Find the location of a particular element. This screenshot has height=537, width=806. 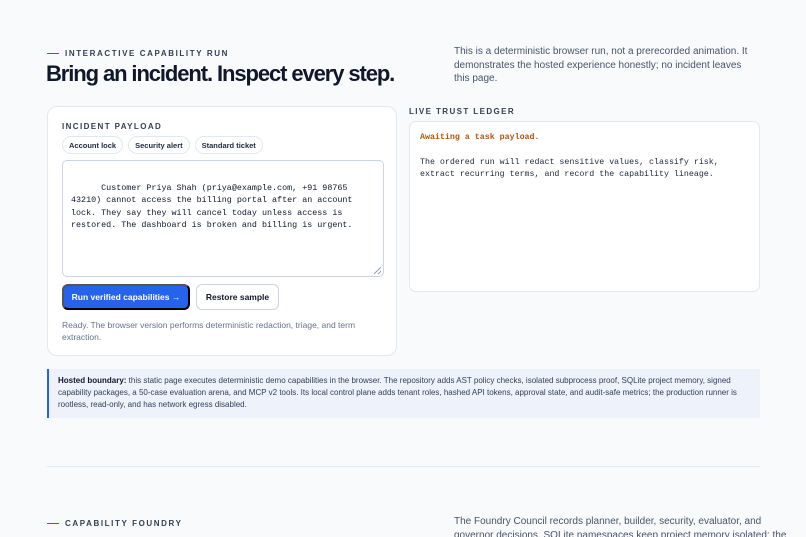

hero-eyebrow-text: Interactive capability run is located at coordinates (147, 53).